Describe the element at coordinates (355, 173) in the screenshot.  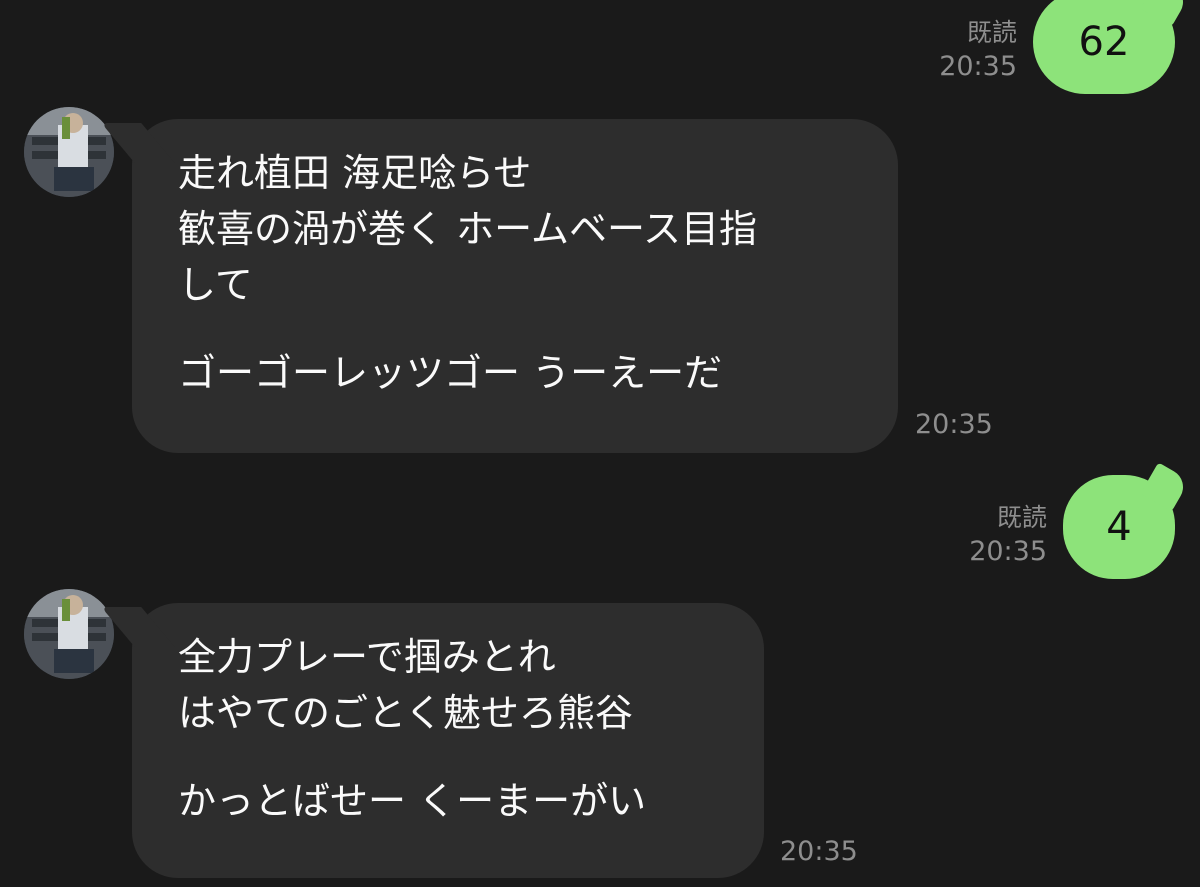
I see `message-line: 走れ植田 海足唸らせ` at that location.